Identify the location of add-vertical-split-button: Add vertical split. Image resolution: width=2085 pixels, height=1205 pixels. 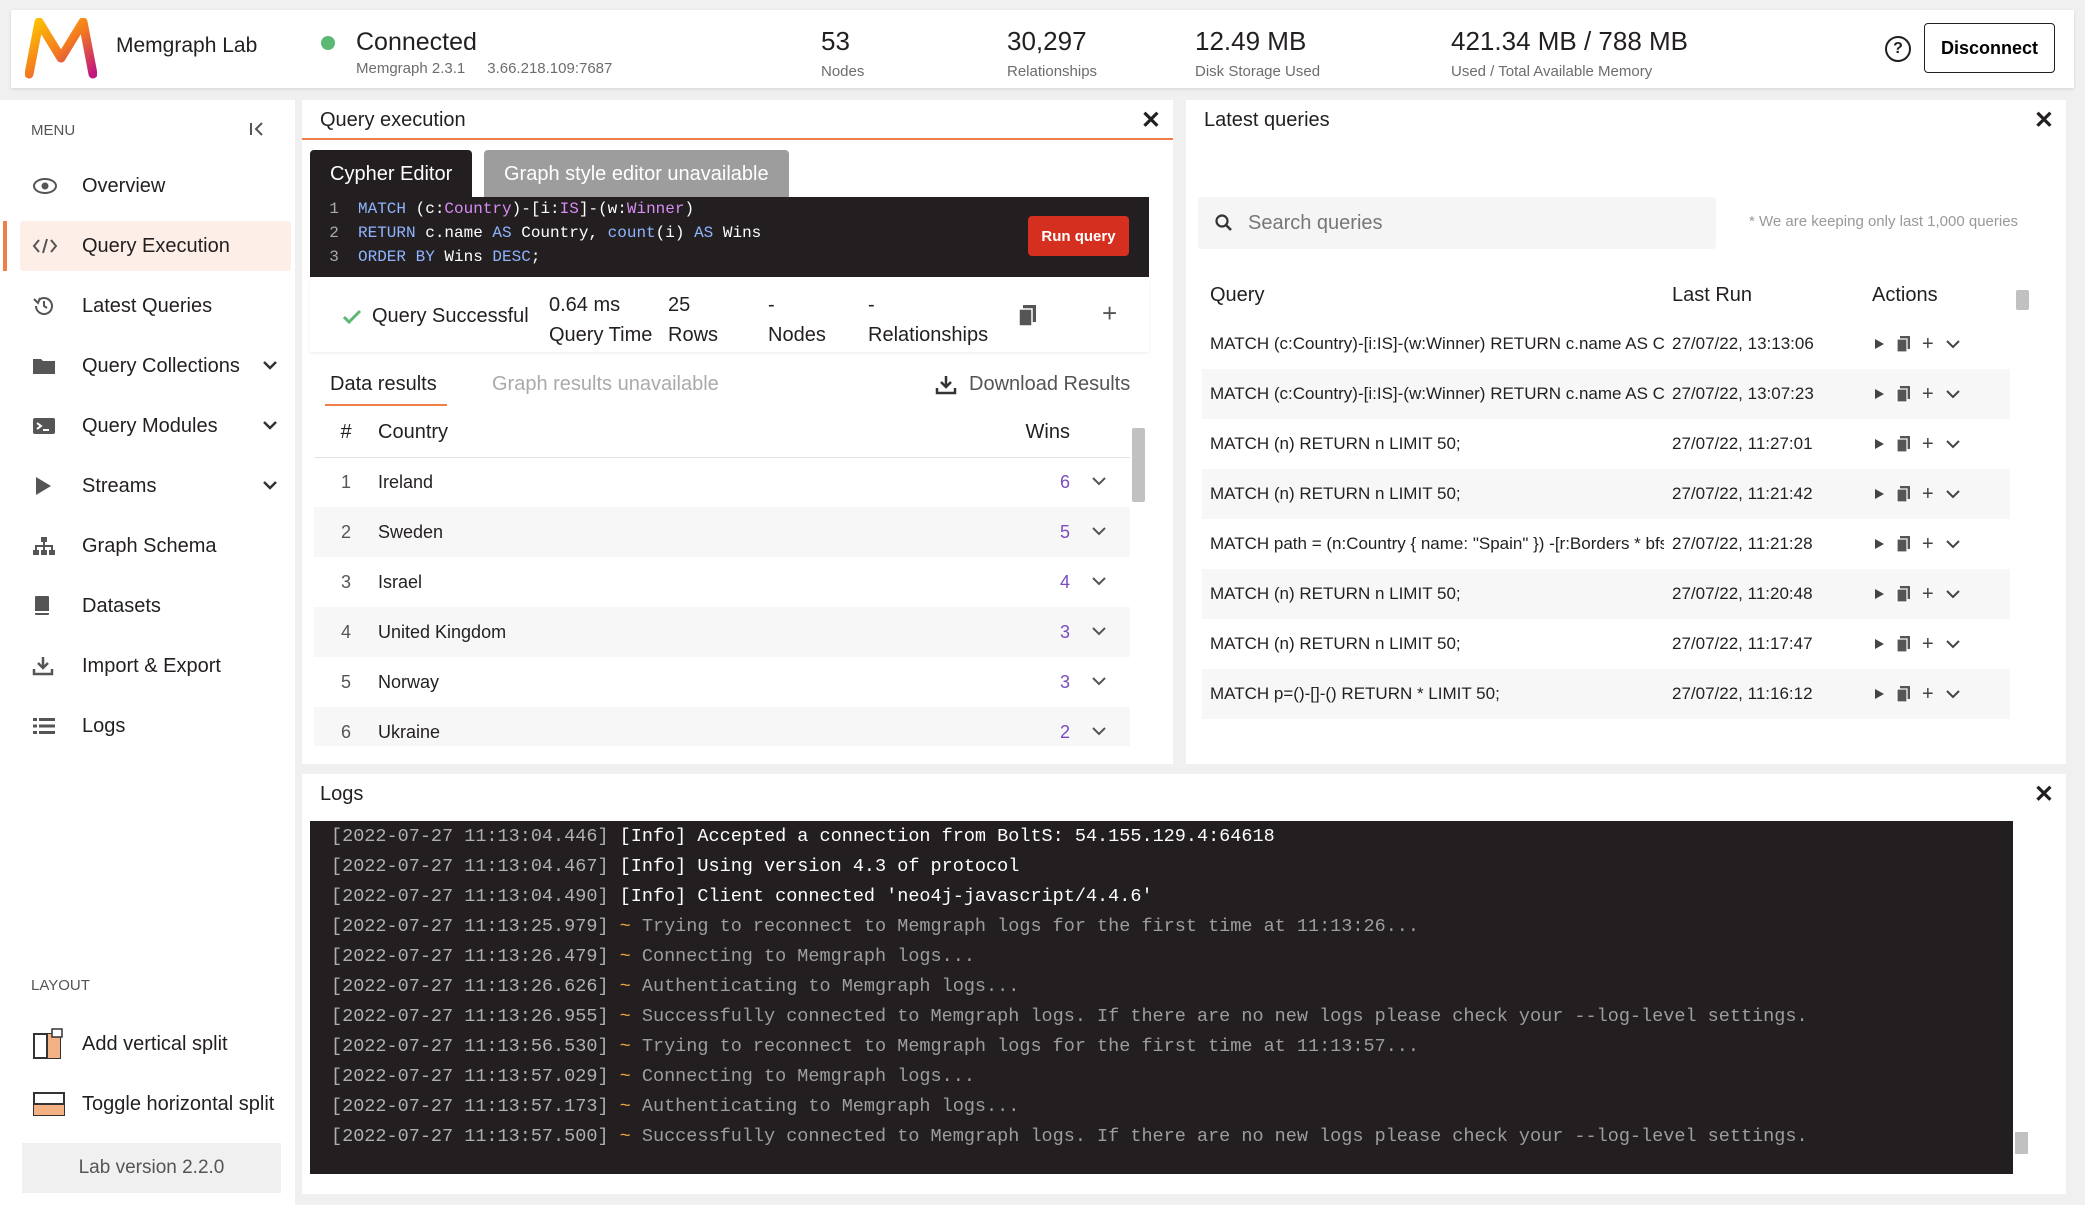
(155, 1044).